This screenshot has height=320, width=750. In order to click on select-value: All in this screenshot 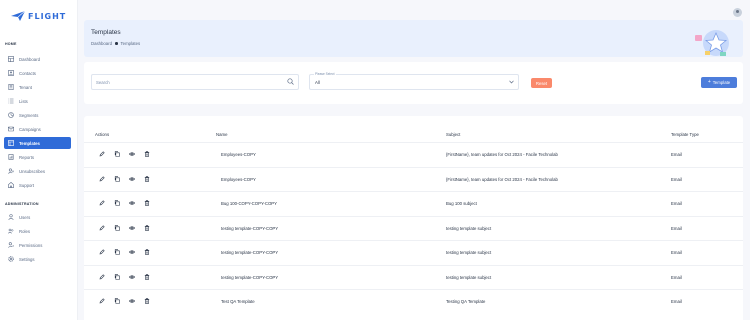, I will do `click(317, 82)`.